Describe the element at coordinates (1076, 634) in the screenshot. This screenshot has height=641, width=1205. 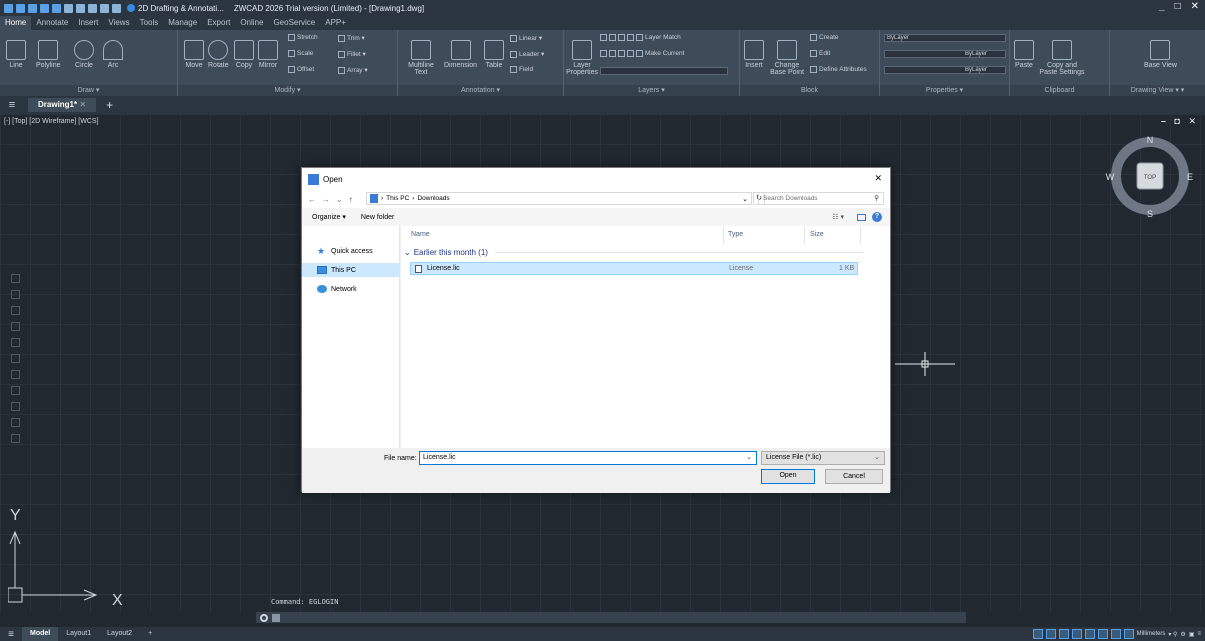
I see `polar-toggle-icon` at that location.